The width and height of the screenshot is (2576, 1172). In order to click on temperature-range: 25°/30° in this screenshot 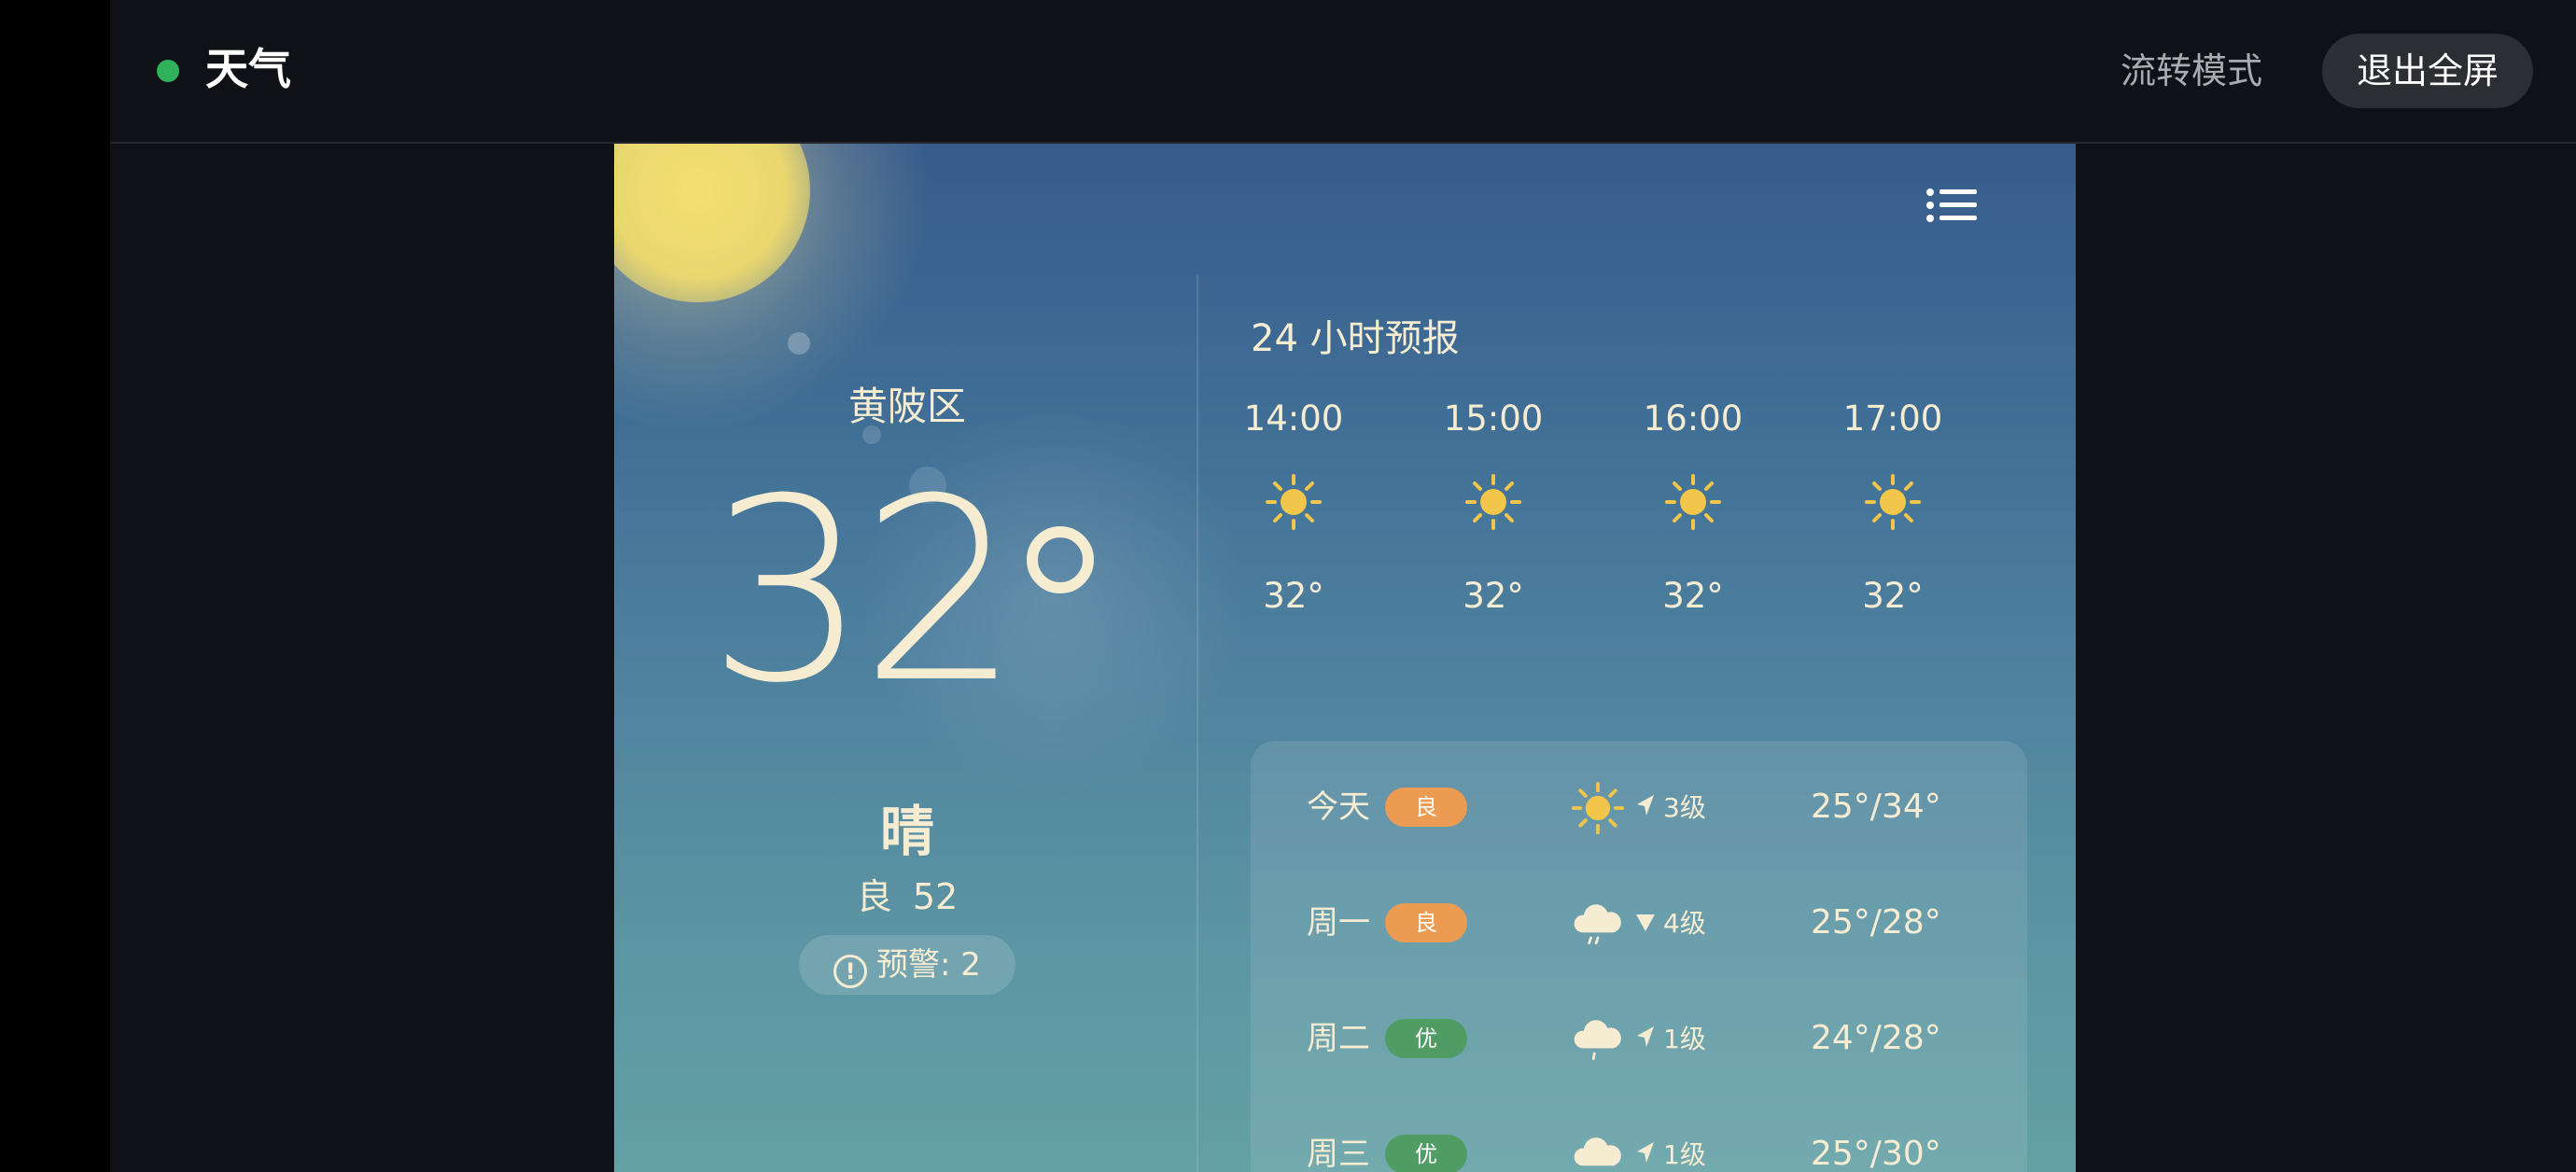, I will do `click(1876, 1153)`.